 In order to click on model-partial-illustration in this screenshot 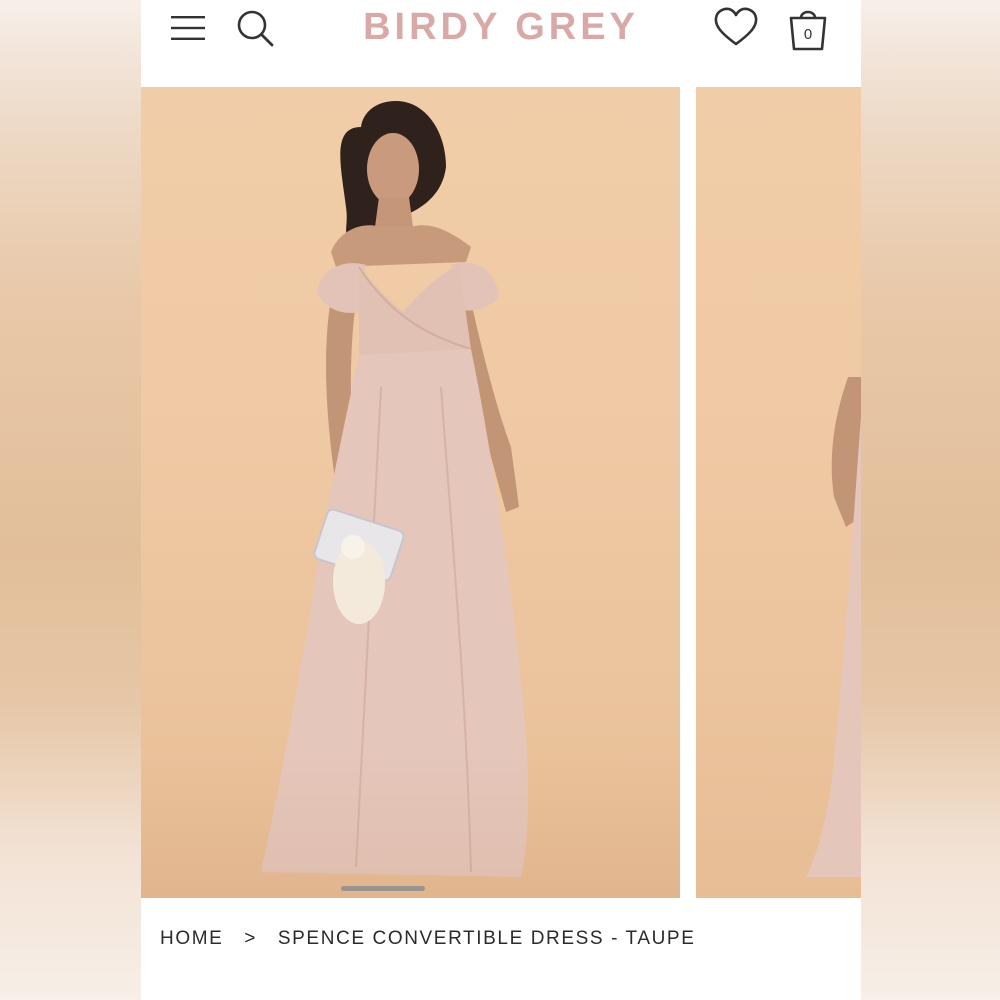, I will do `click(833, 627)`.